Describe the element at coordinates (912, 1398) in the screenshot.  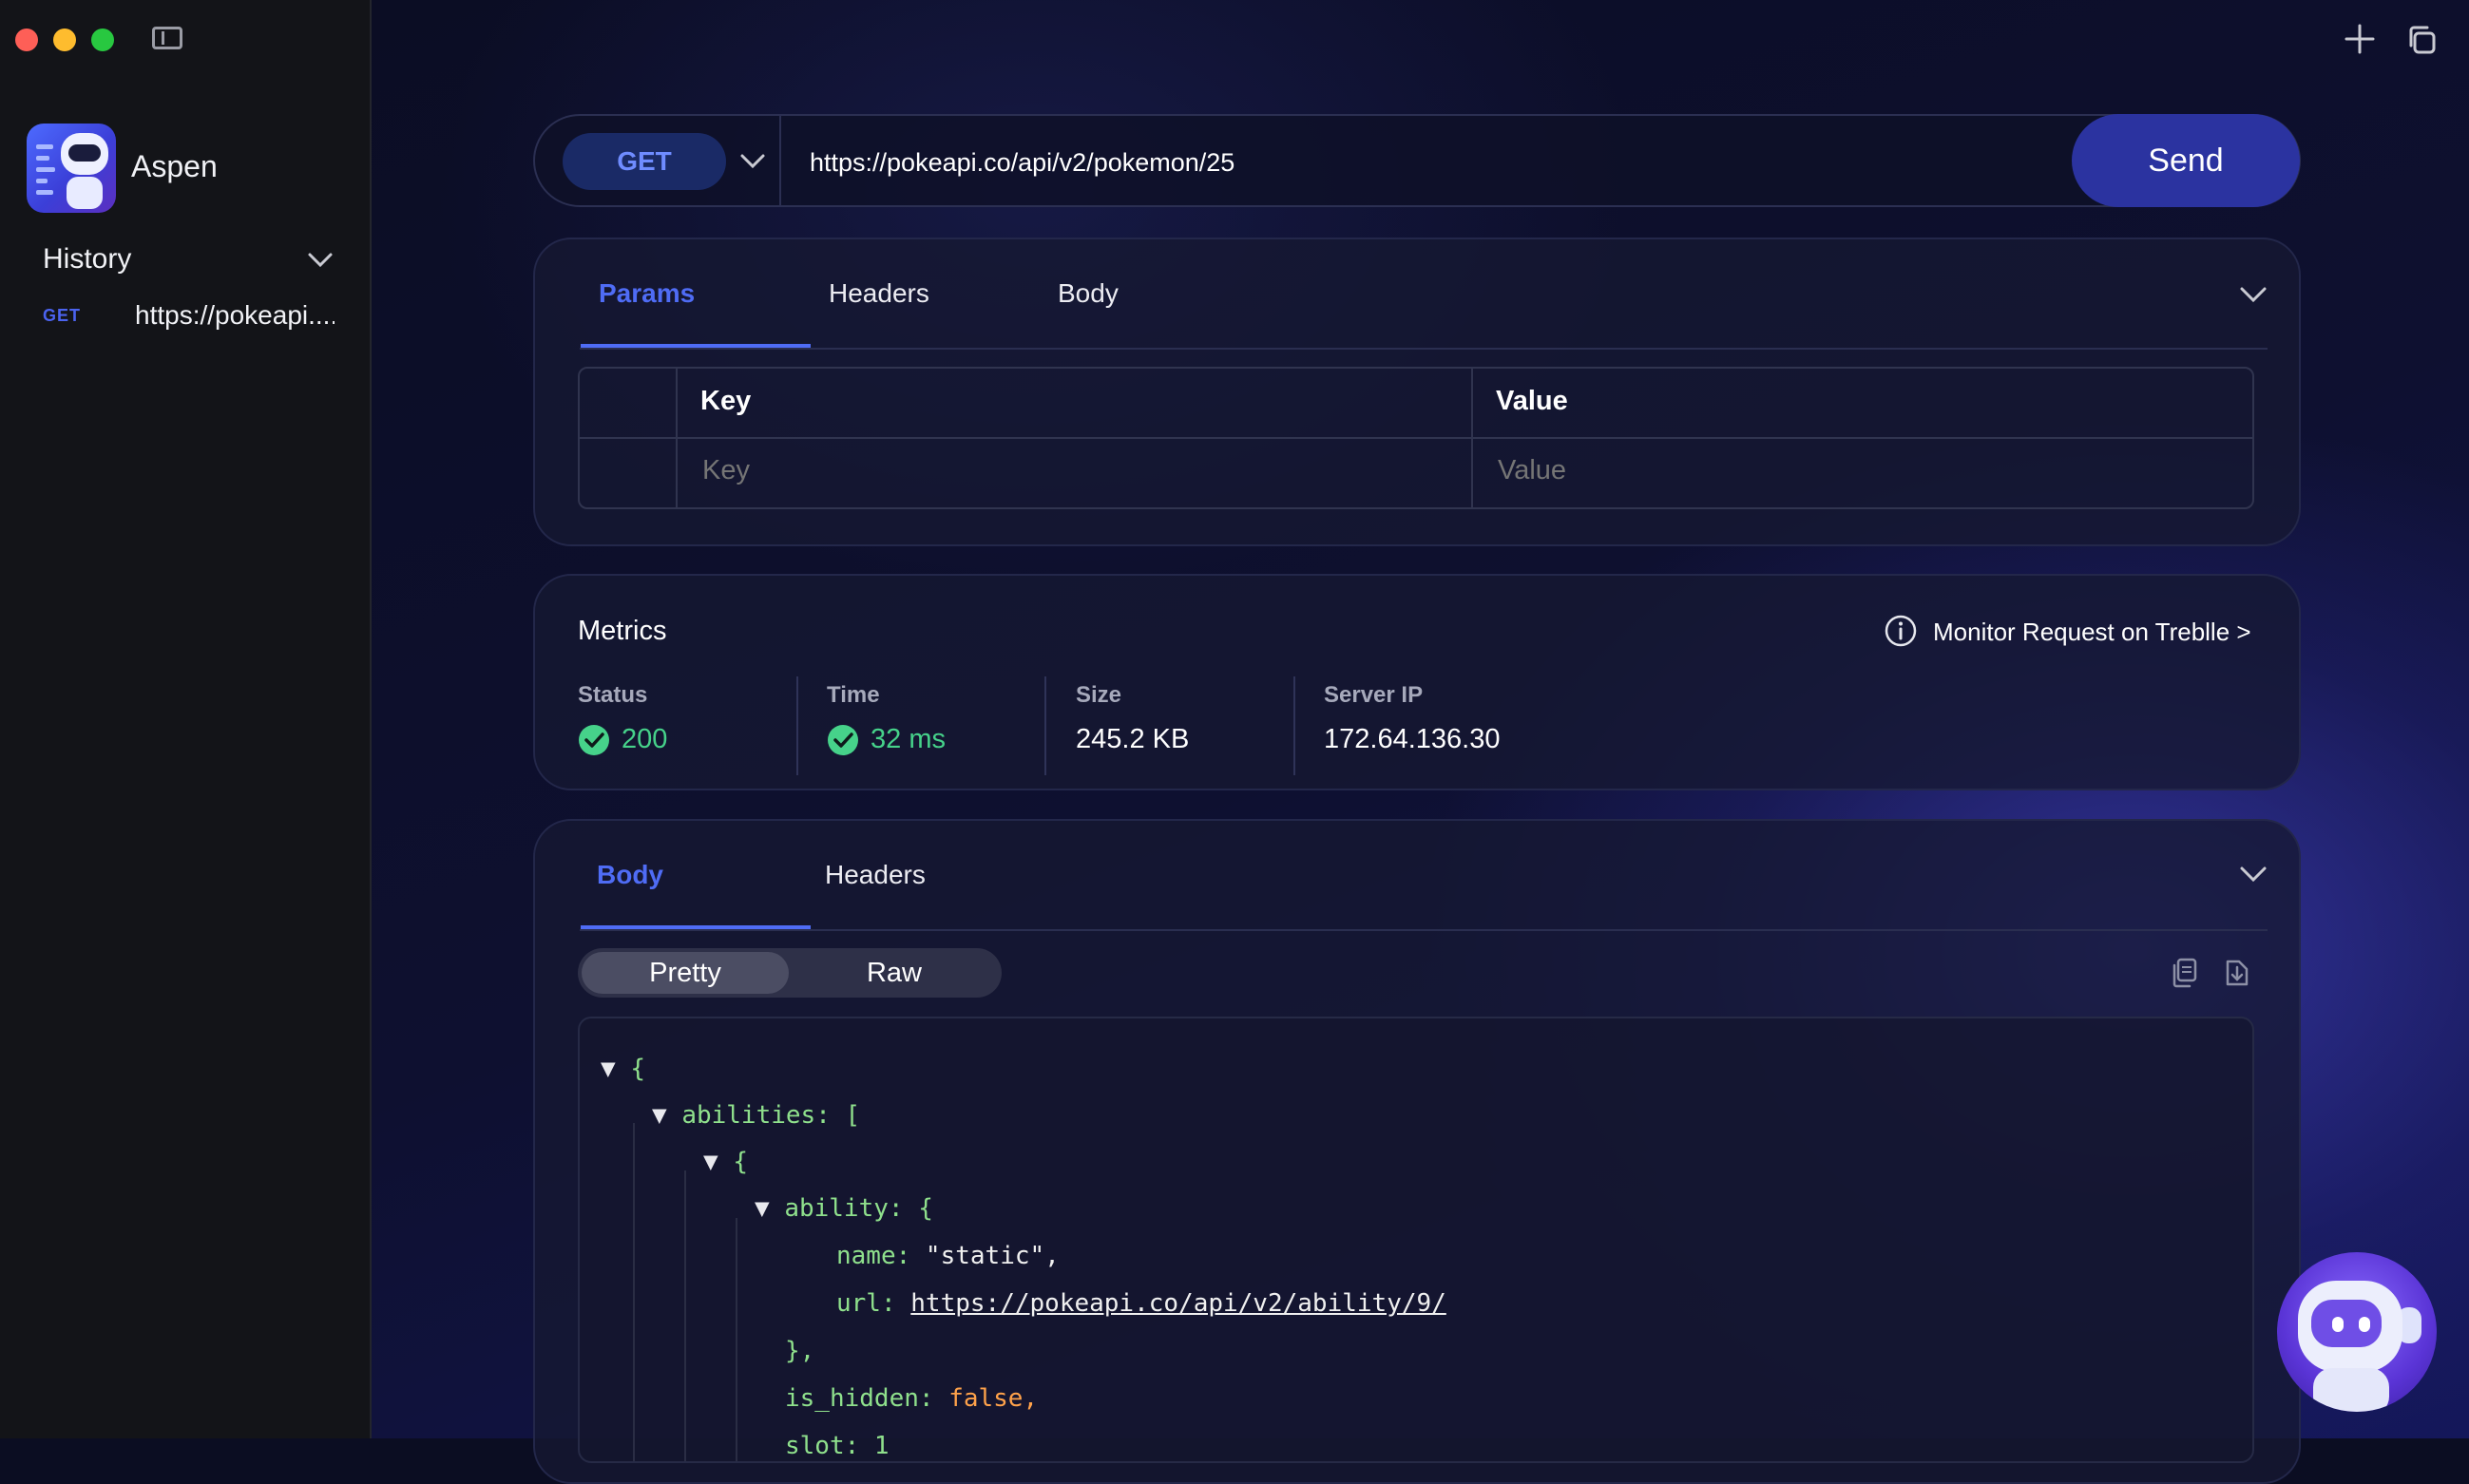
I see `code-line: is_hidden: false,` at that location.